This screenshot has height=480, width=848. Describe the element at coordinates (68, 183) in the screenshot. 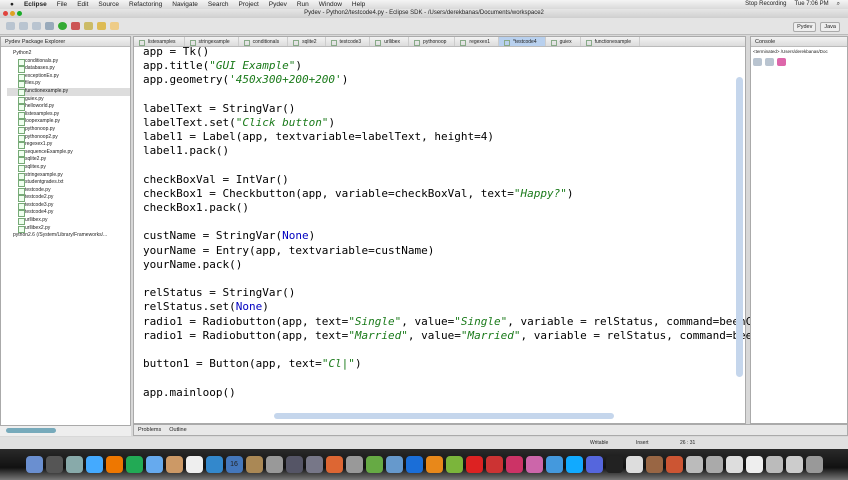

I see `file-item: studentgrades.txt` at that location.